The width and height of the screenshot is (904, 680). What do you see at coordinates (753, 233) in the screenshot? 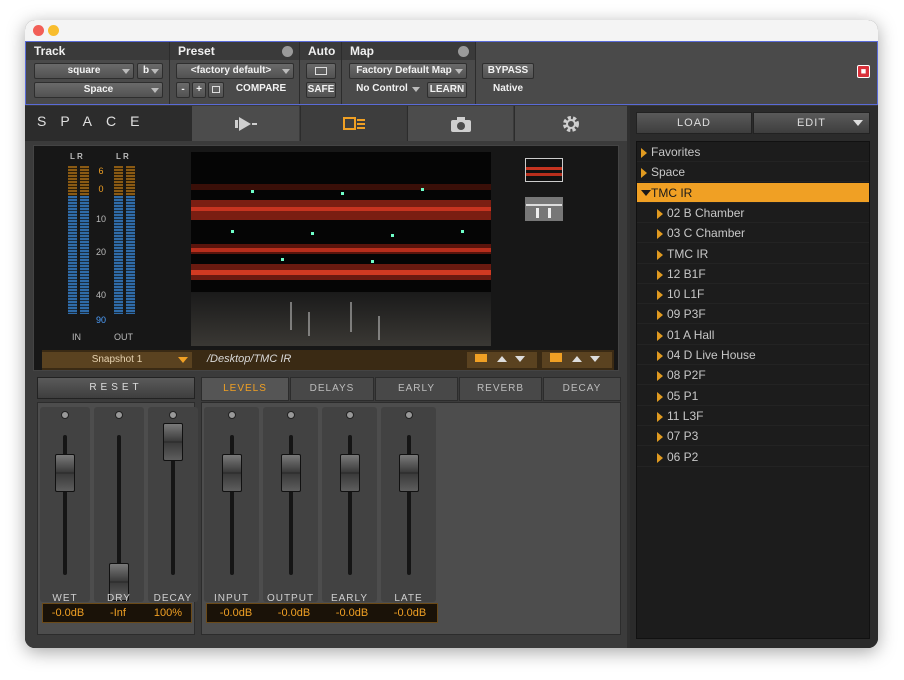
I see `tree-item: 03 C Chamber` at bounding box center [753, 233].